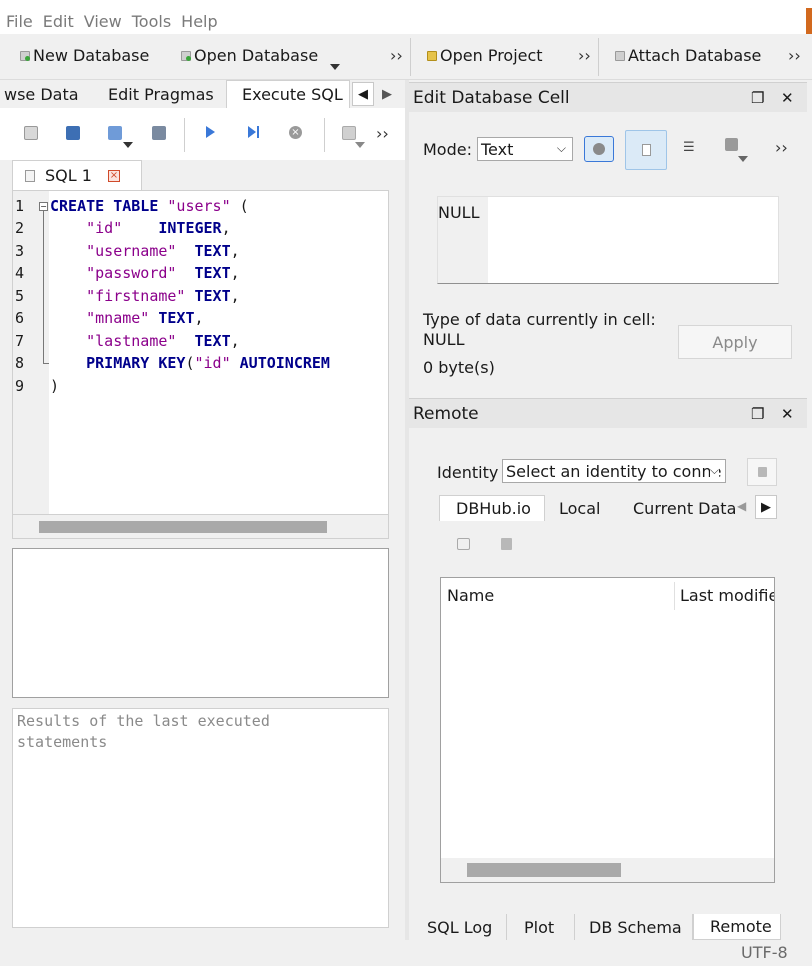 The height and width of the screenshot is (966, 812). What do you see at coordinates (743, 159) in the screenshot?
I see `import-dropdown-icon` at bounding box center [743, 159].